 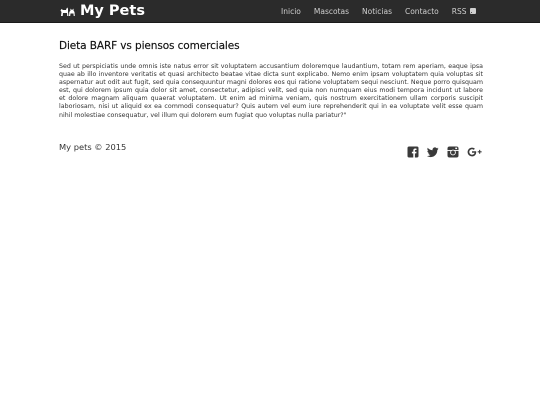 What do you see at coordinates (445, 150) in the screenshot?
I see `social-links` at bounding box center [445, 150].